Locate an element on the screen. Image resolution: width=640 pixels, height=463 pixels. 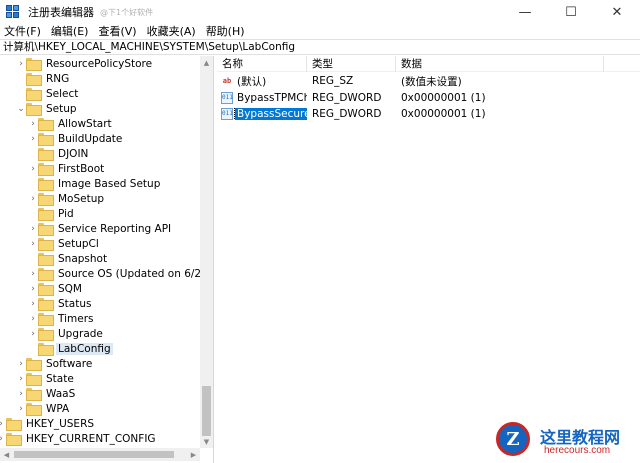
tree-item-image-based-setup: Image Based Setup is located at coordinates (95, 183).